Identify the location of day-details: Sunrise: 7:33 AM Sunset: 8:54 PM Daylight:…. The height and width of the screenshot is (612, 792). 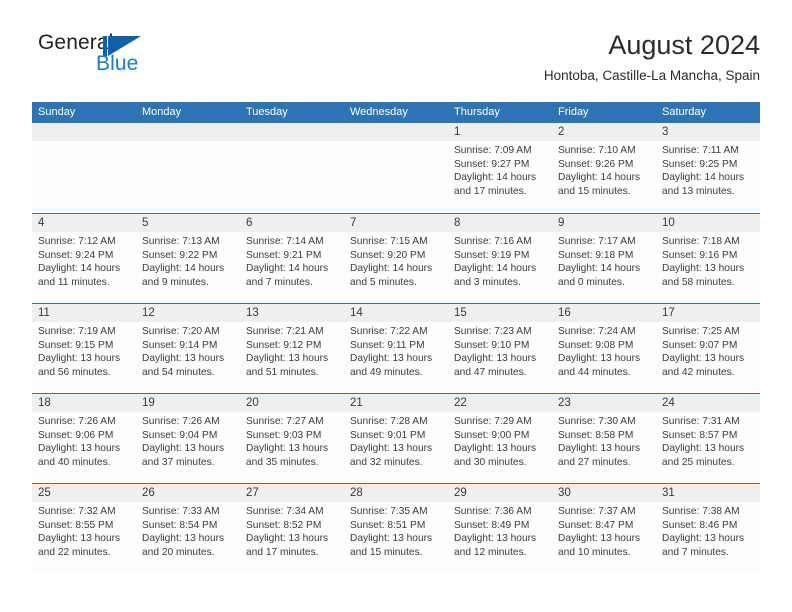
(188, 537).